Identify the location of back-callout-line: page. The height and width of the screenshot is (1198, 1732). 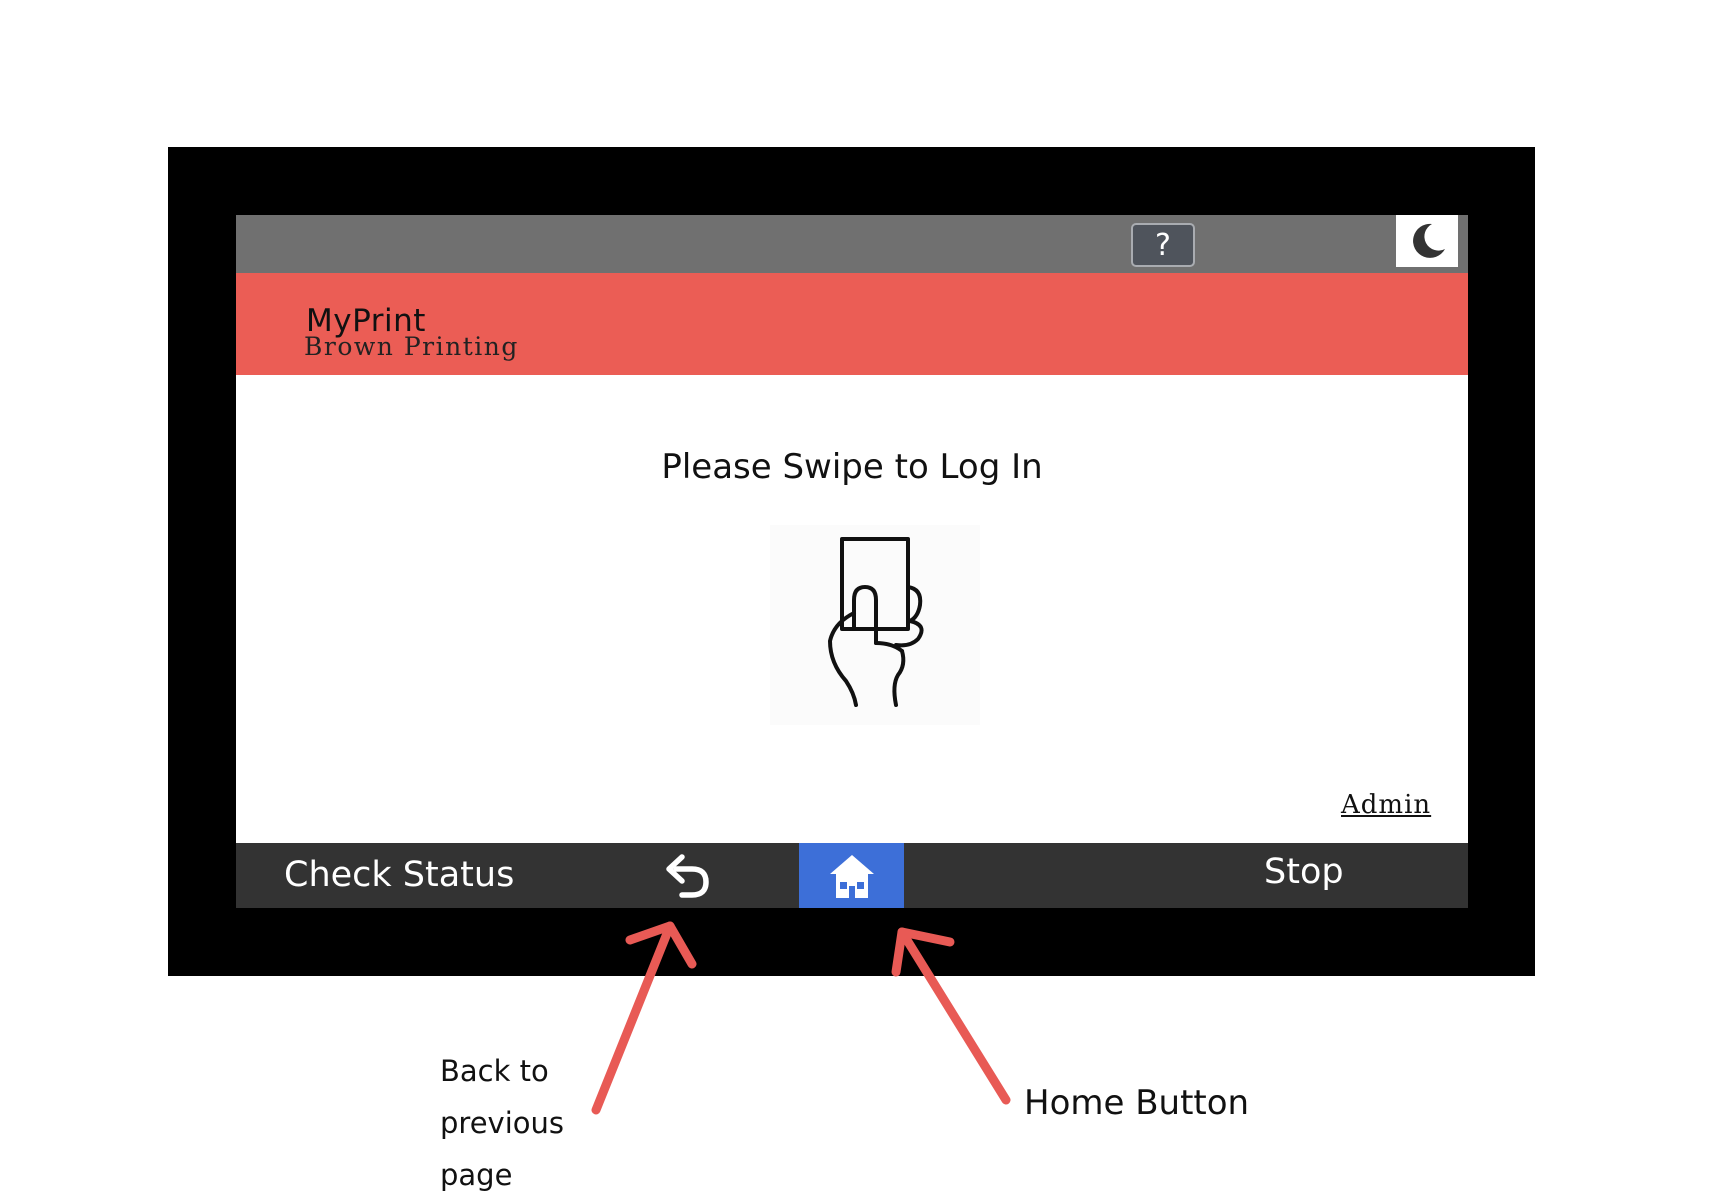
(476, 1175).